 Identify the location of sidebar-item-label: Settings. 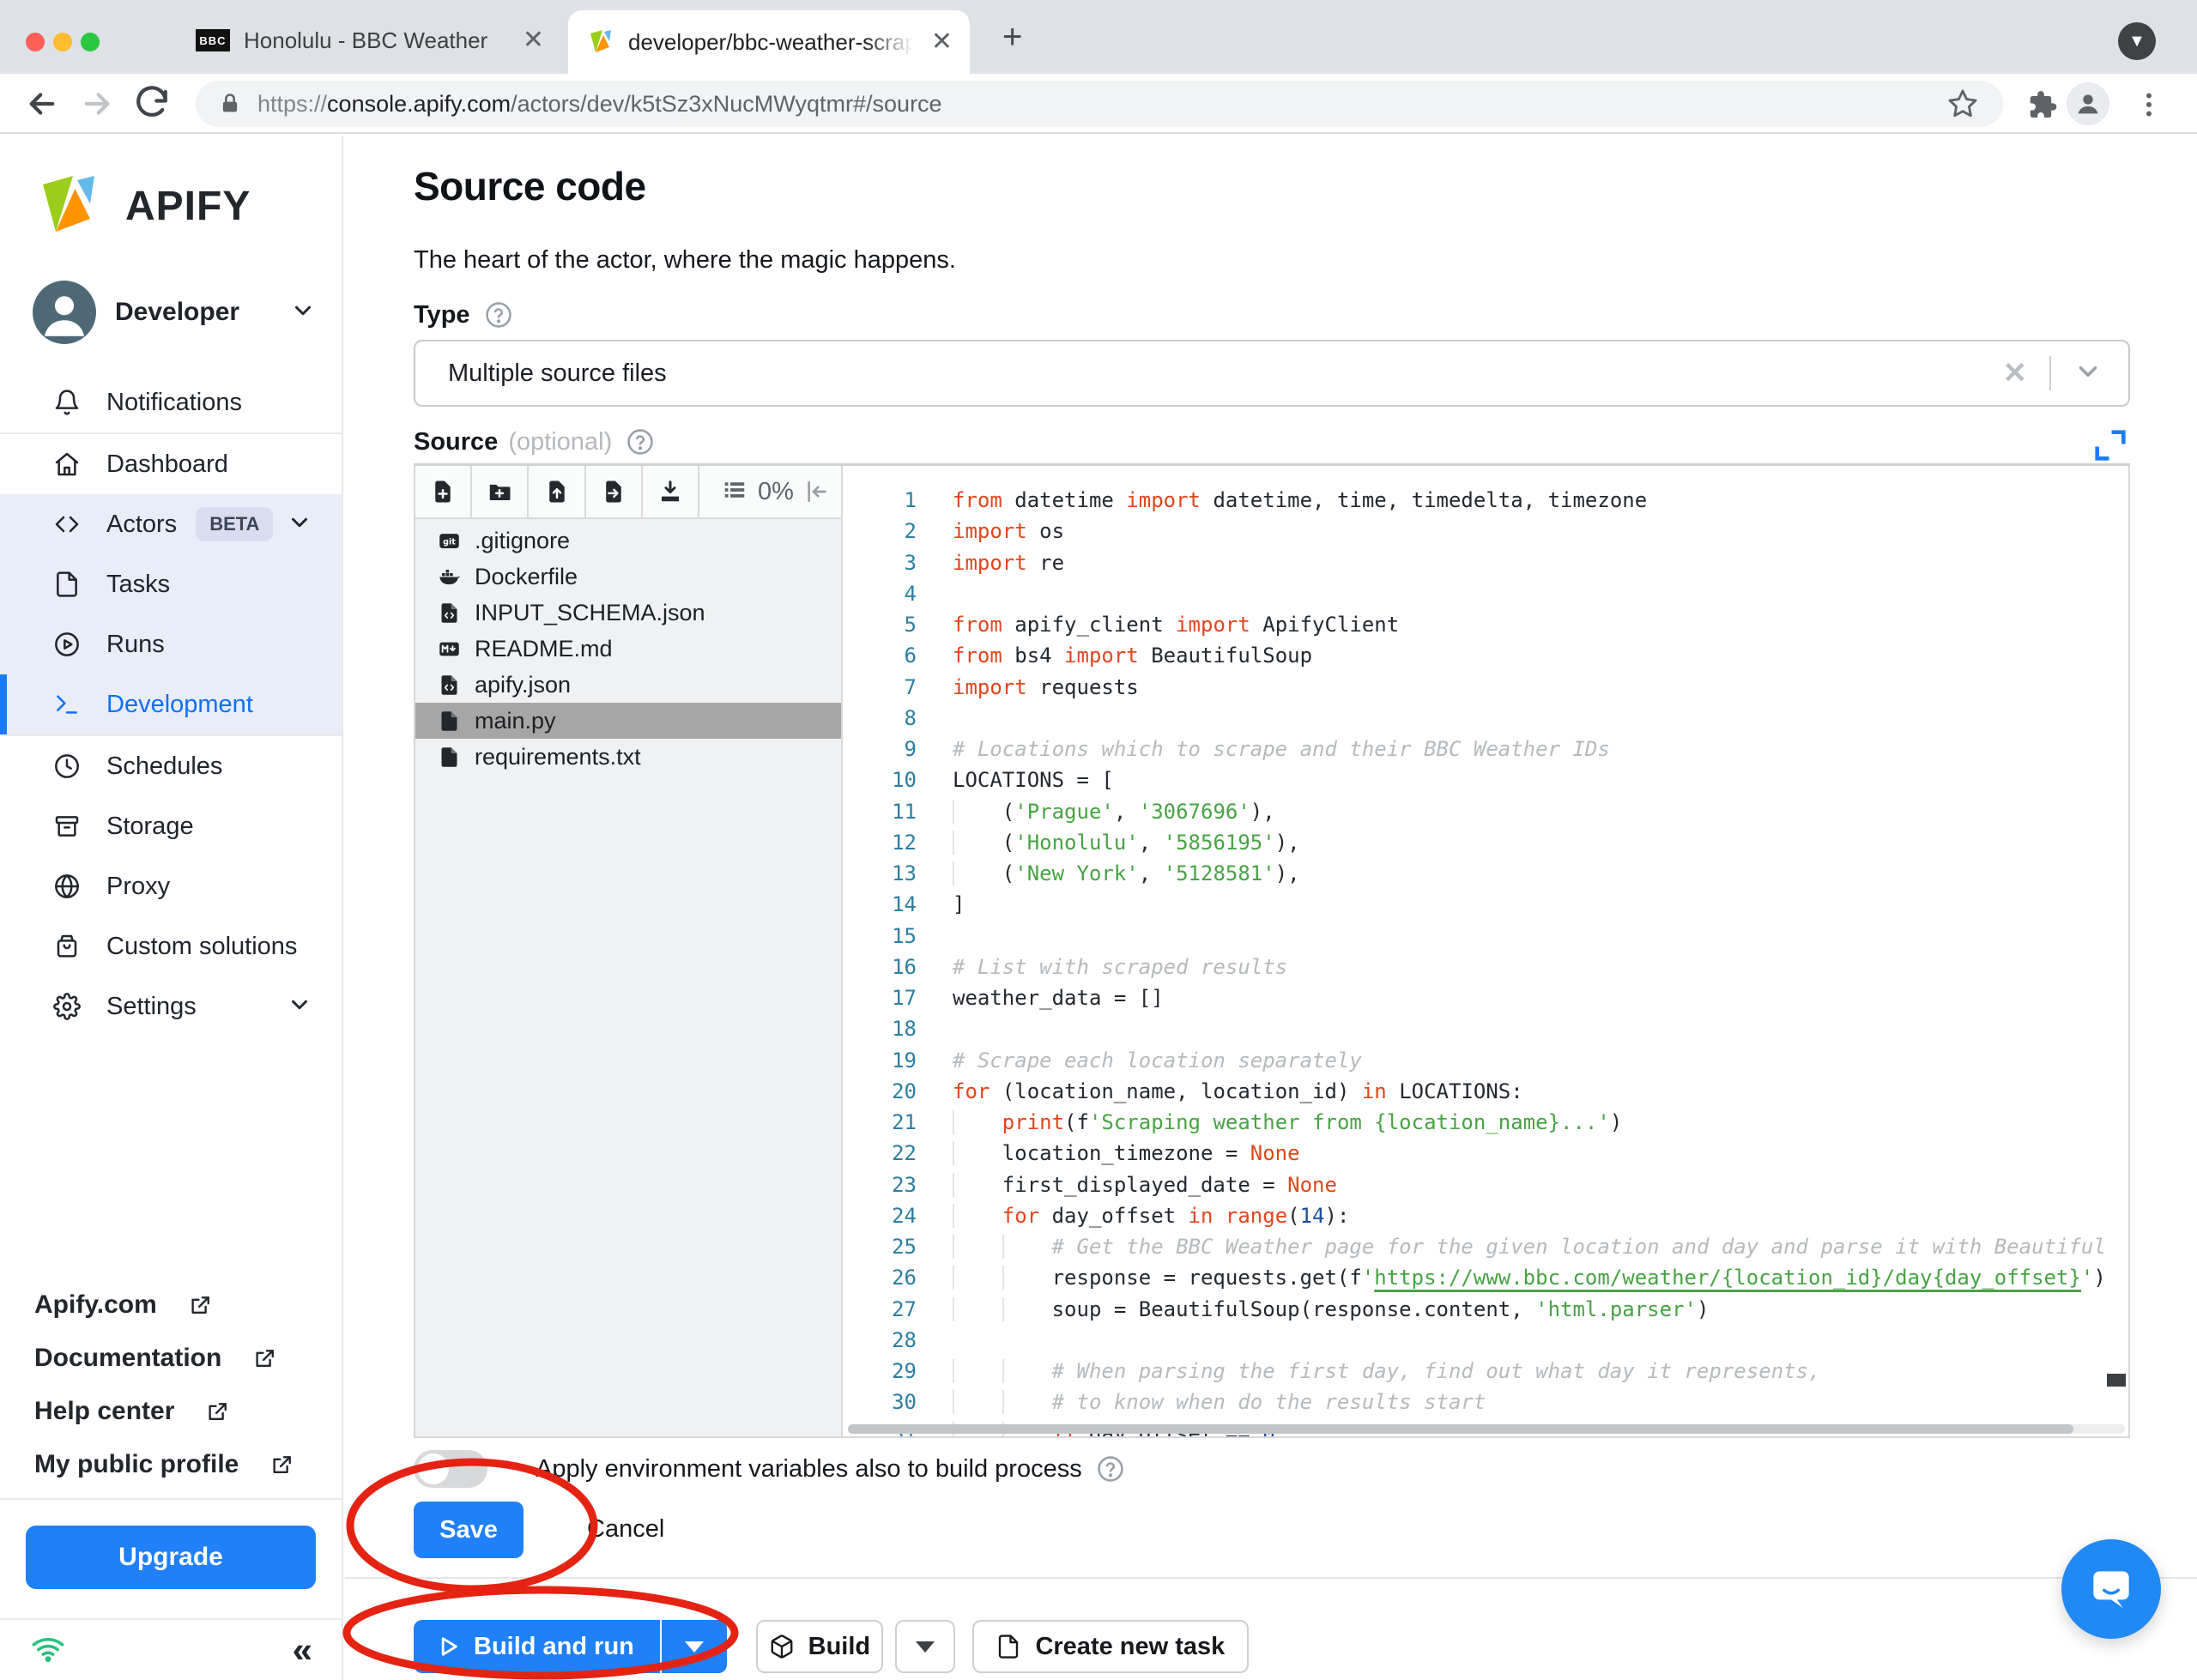
(151, 1006).